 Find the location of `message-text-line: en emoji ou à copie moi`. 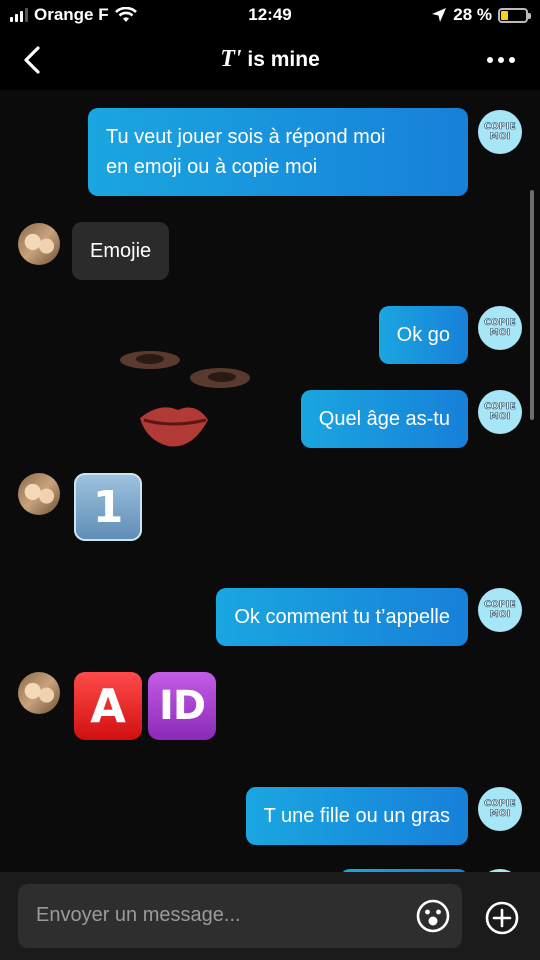

message-text-line: en emoji ou à copie moi is located at coordinates (212, 167).